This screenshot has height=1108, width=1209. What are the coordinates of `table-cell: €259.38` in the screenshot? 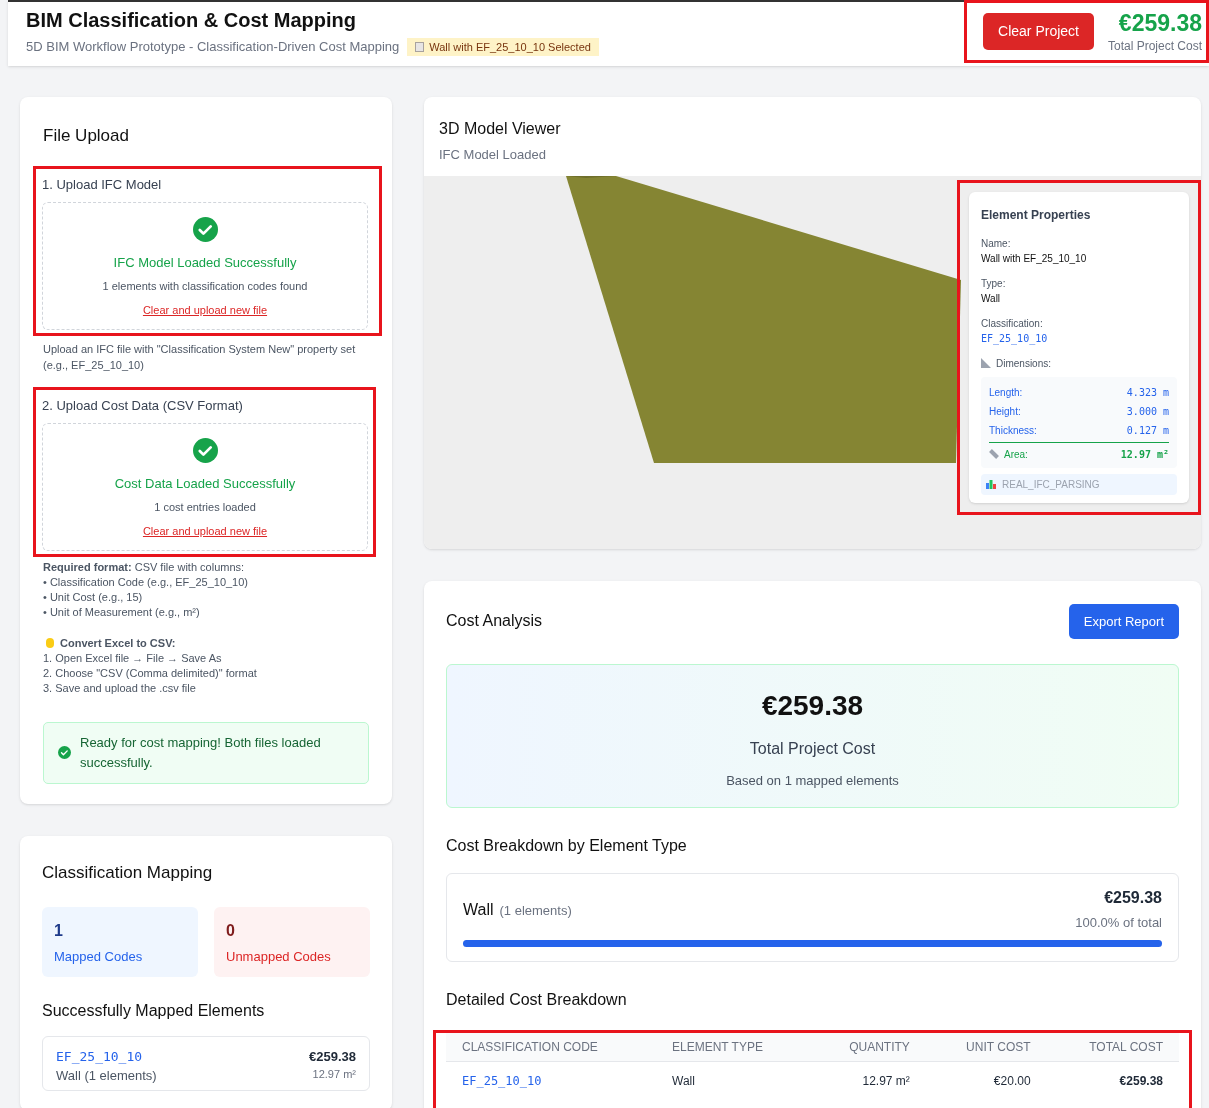 It's located at (1112, 1075).